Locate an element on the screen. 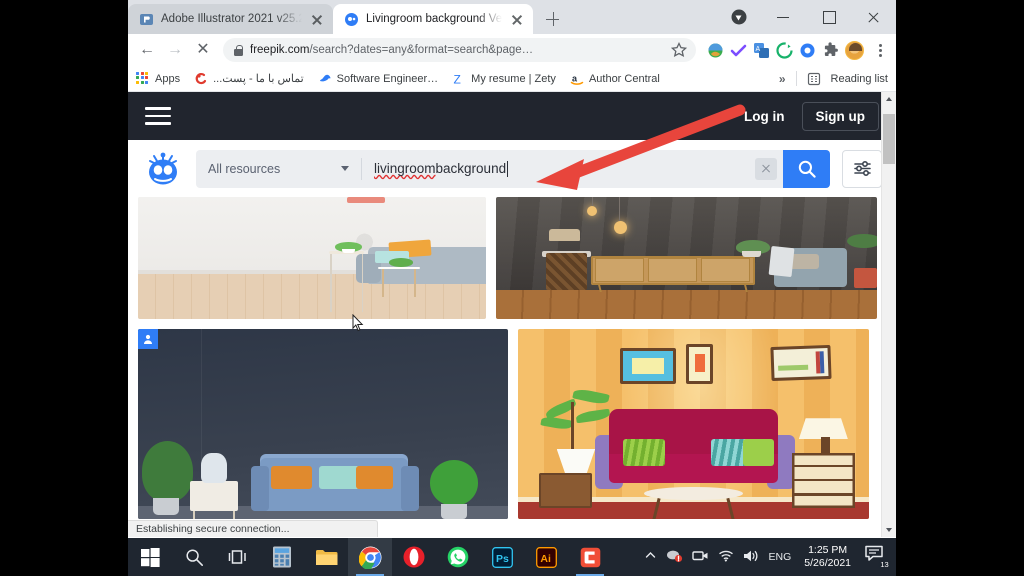 This screenshot has width=1024, height=576. language-indicator: ENG is located at coordinates (780, 557).